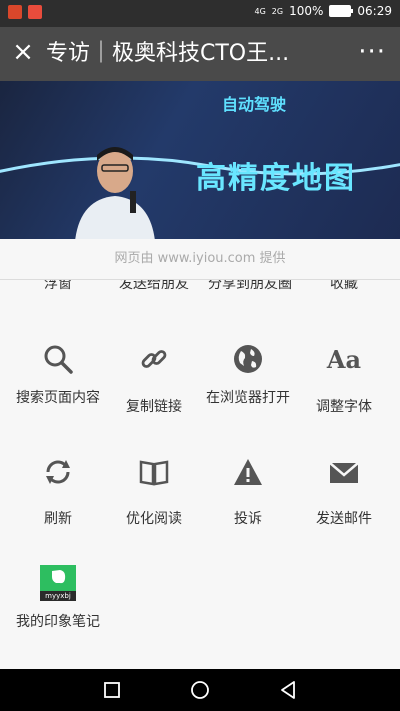 The width and height of the screenshot is (400, 711). Describe the element at coordinates (200, 295) in the screenshot. I see `partially-scrolled-row: 浮窗 发送给朋友 分享到朋友圈 收藏` at that location.